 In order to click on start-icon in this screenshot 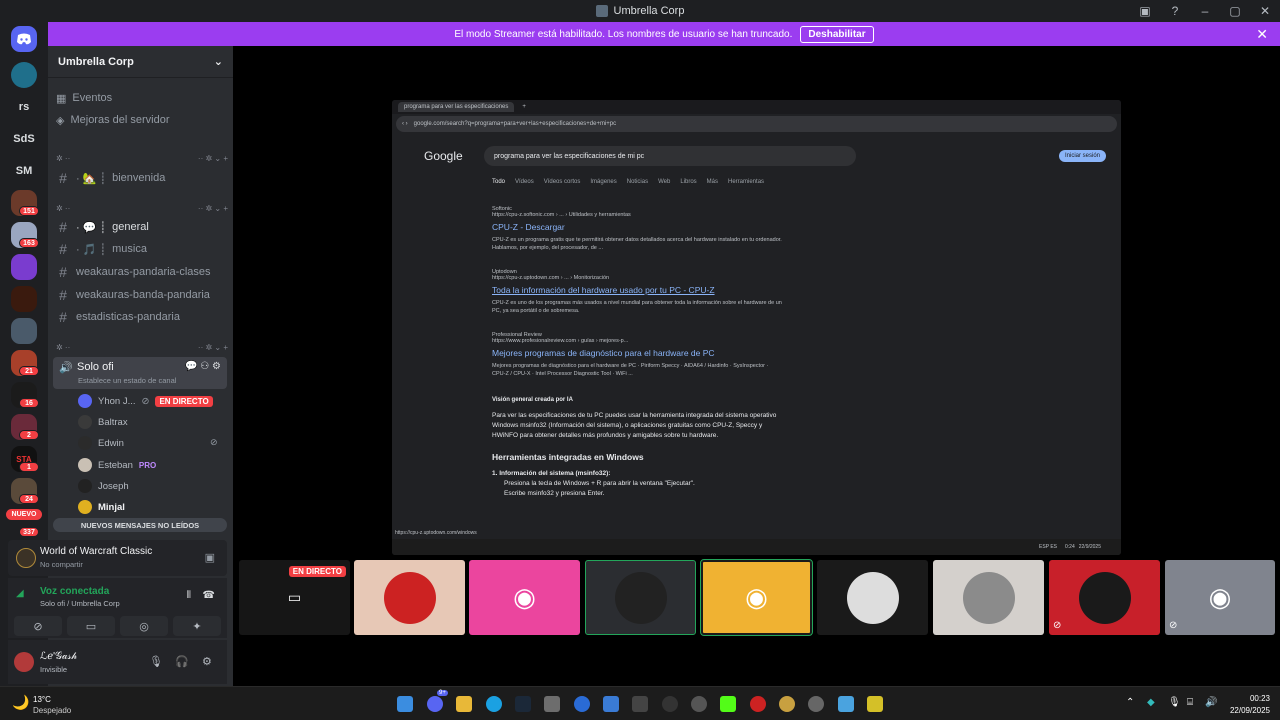, I will do `click(405, 704)`.